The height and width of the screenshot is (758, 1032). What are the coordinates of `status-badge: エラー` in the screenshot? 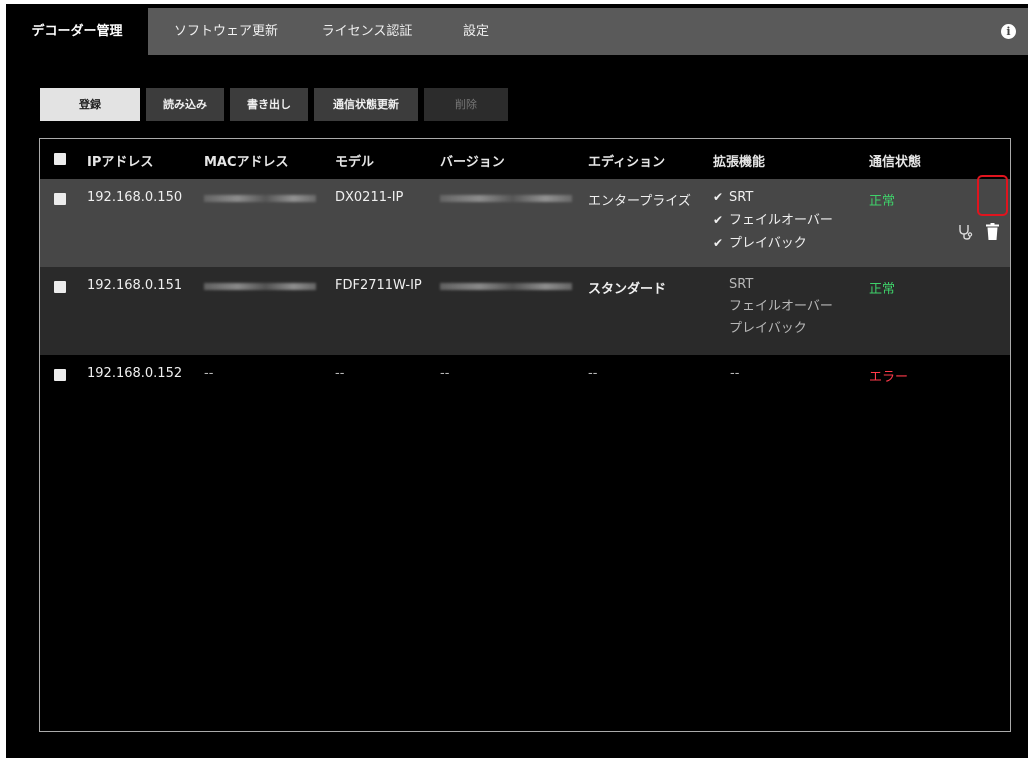 It's located at (889, 377).